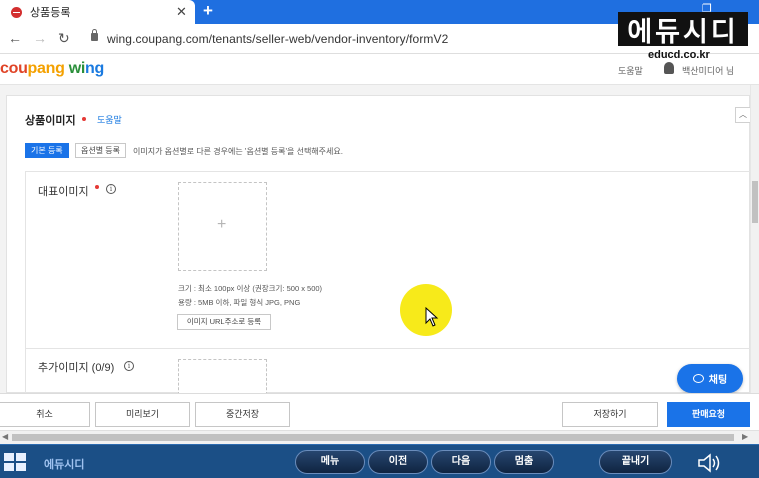  Describe the element at coordinates (710, 463) in the screenshot. I see `speaker-icon` at that location.